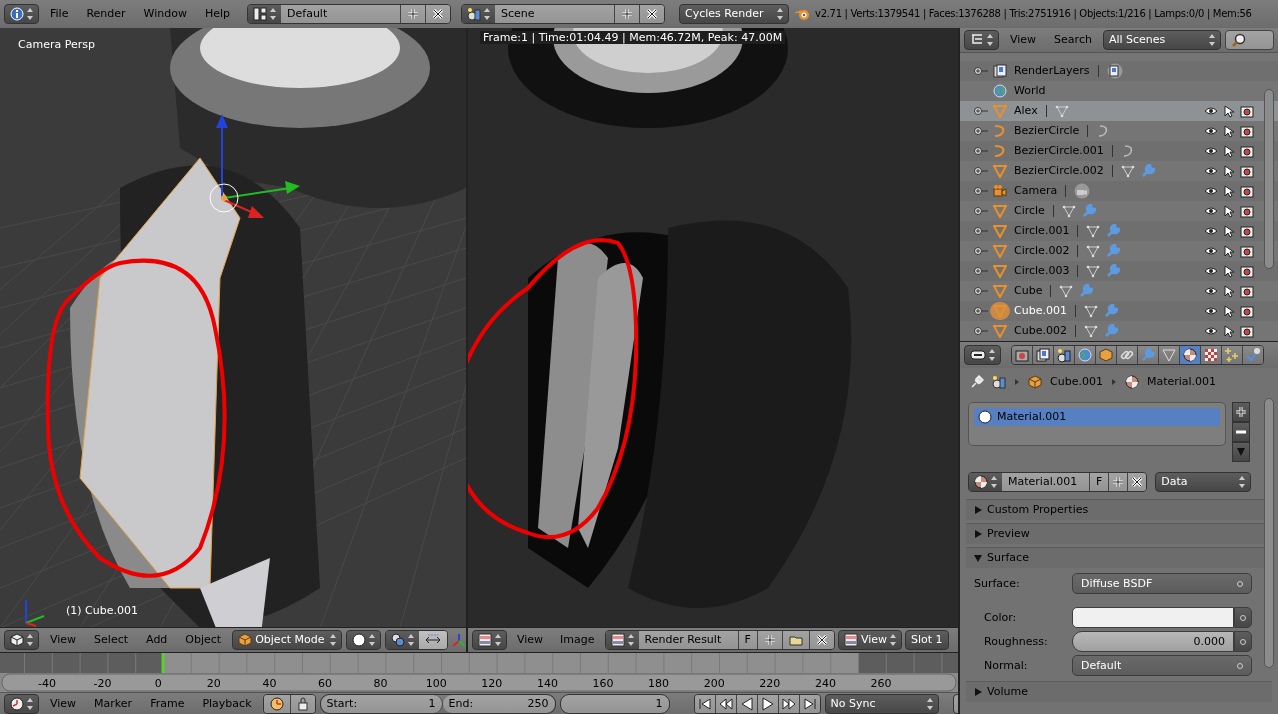  What do you see at coordinates (869, 640) in the screenshot?
I see `view-dropdown: View` at bounding box center [869, 640].